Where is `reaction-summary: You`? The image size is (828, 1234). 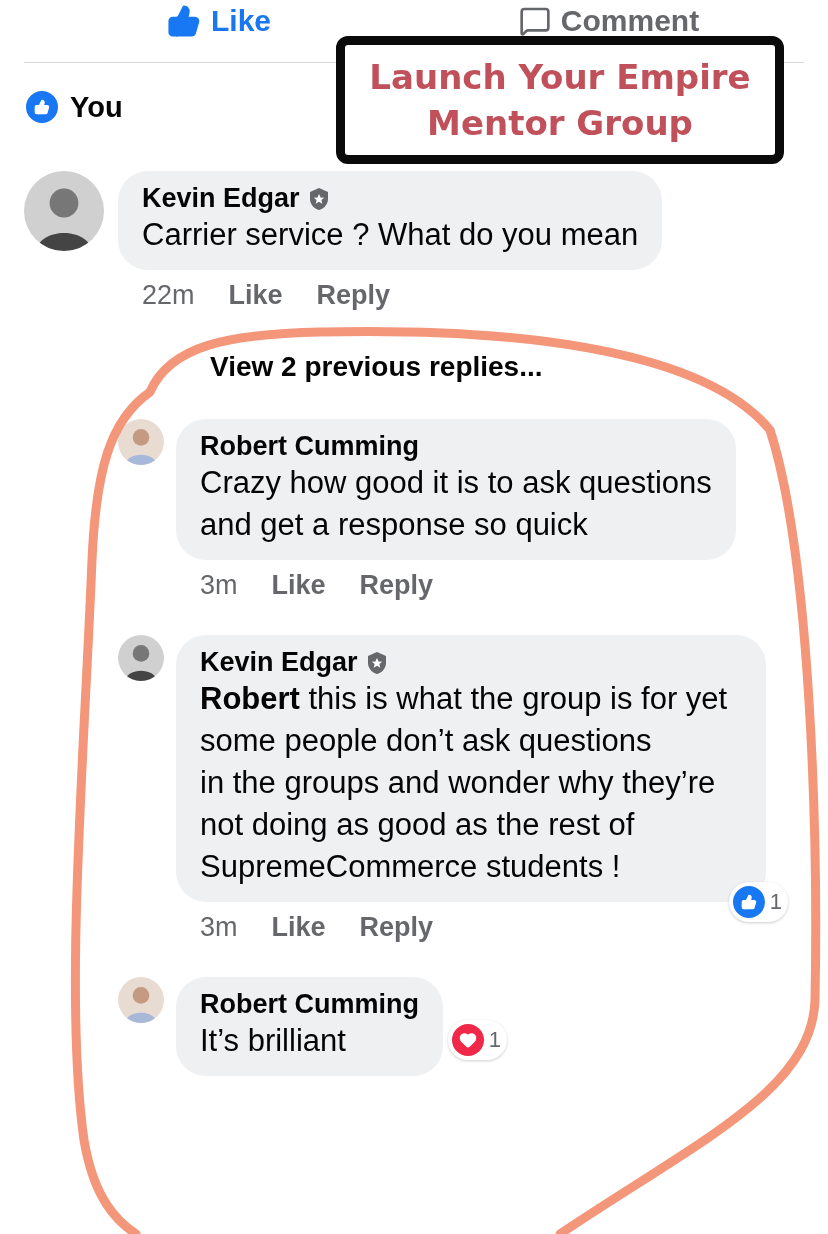 reaction-summary: You is located at coordinates (96, 107).